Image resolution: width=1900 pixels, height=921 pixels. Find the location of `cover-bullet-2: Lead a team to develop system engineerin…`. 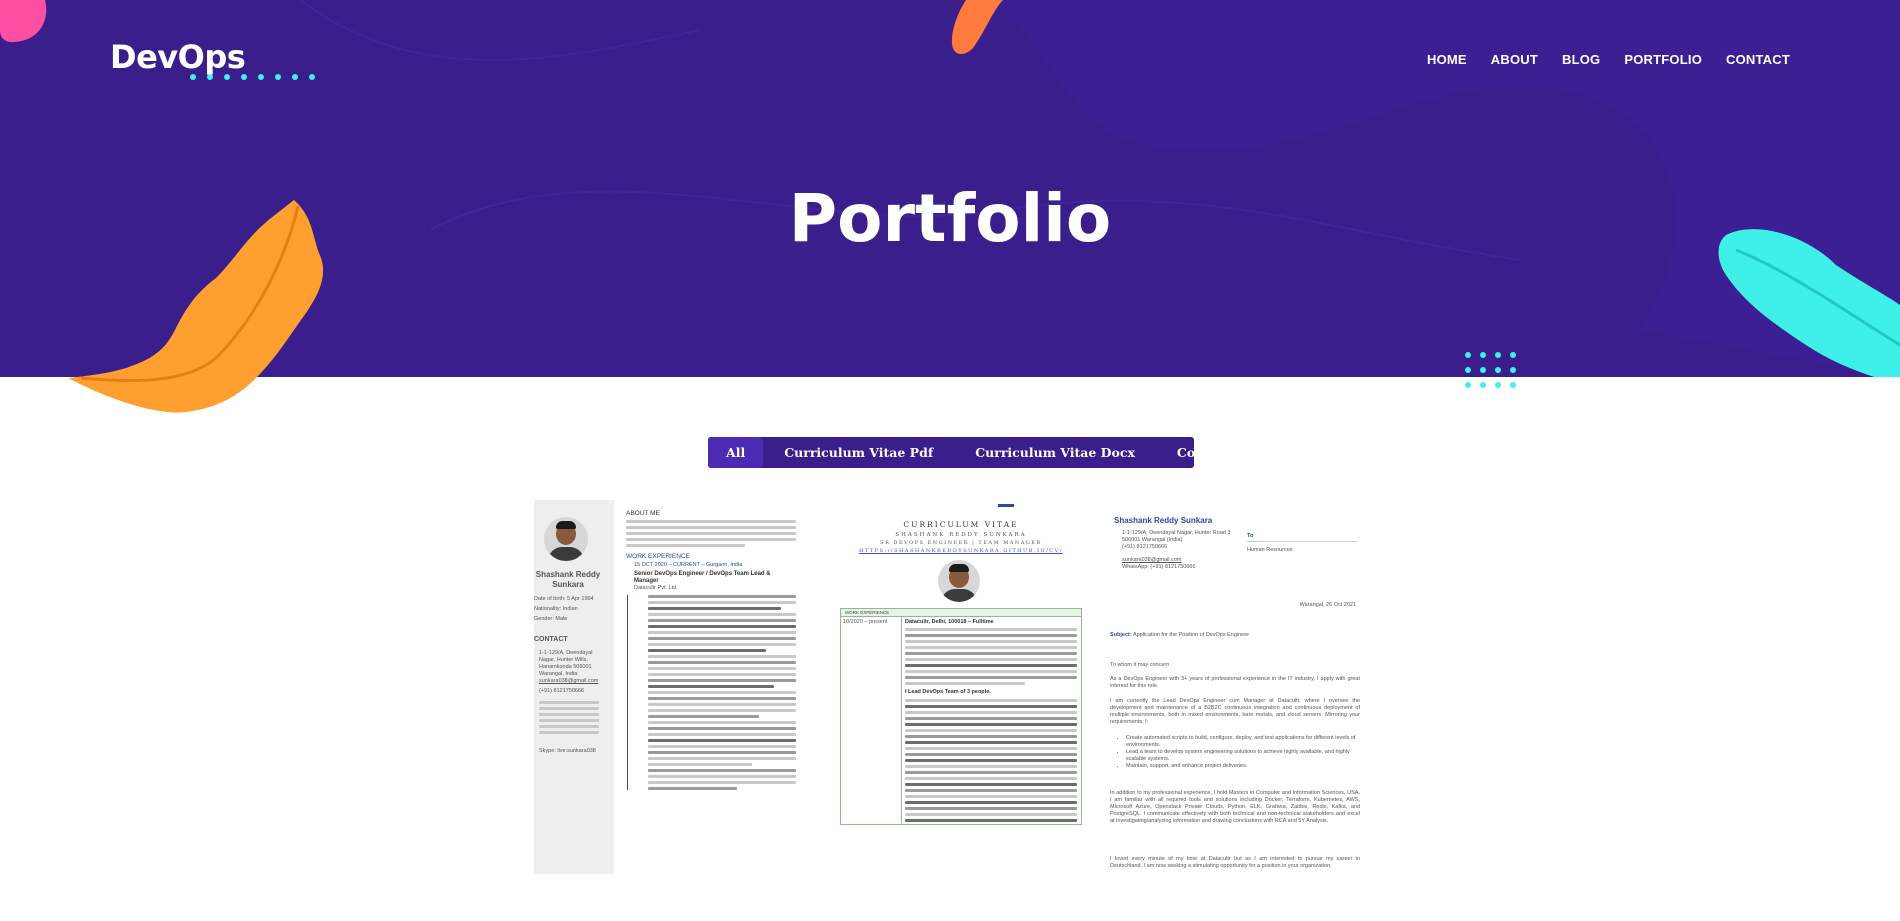

cover-bullet-2: Lead a team to develop system engineerin… is located at coordinates (1246, 756).